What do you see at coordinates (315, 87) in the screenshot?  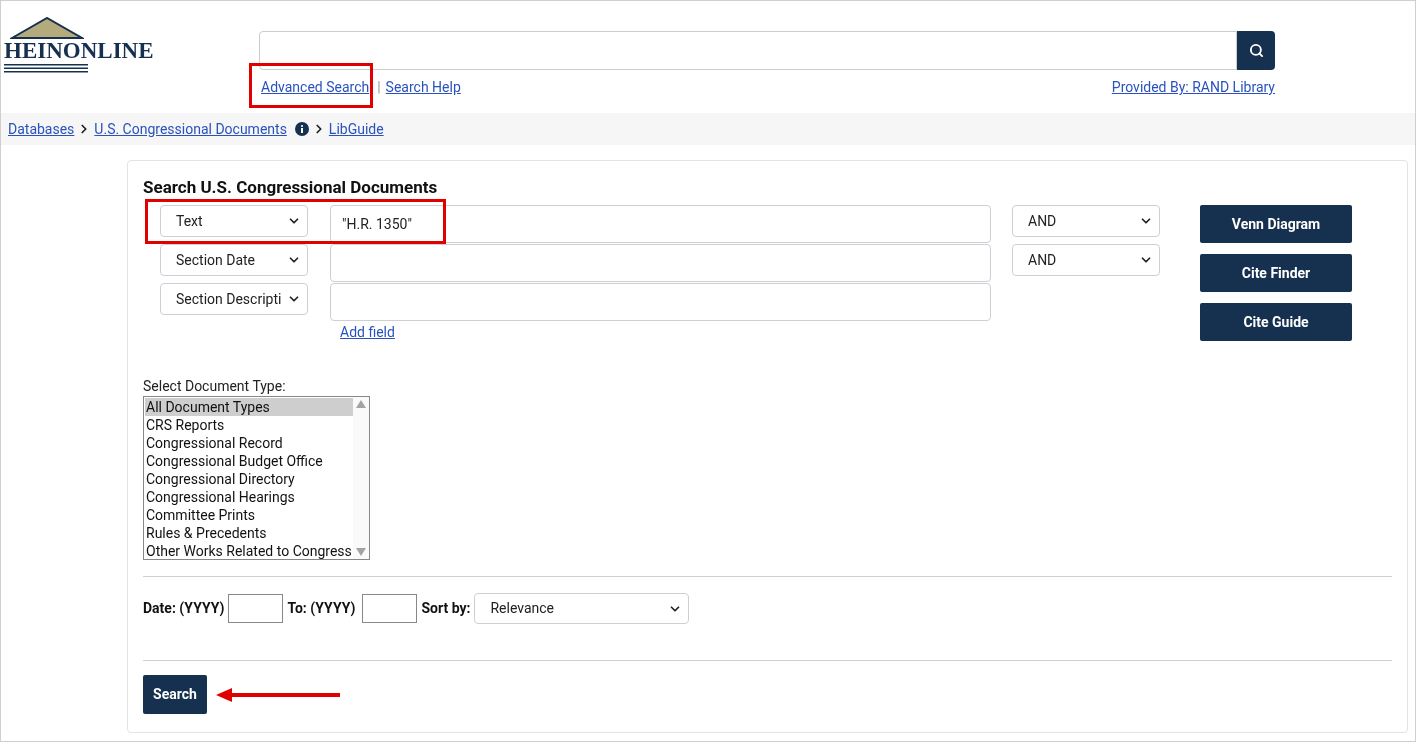 I see `header-link: Advanced Search` at bounding box center [315, 87].